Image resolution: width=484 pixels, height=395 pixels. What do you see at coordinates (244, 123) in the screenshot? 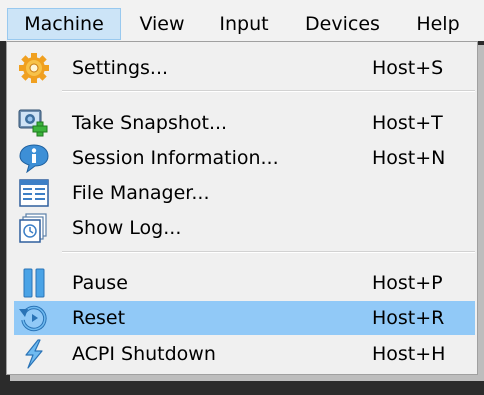
I see `menu-item-take-snapshot: Take Snapshot... Host+T` at bounding box center [244, 123].